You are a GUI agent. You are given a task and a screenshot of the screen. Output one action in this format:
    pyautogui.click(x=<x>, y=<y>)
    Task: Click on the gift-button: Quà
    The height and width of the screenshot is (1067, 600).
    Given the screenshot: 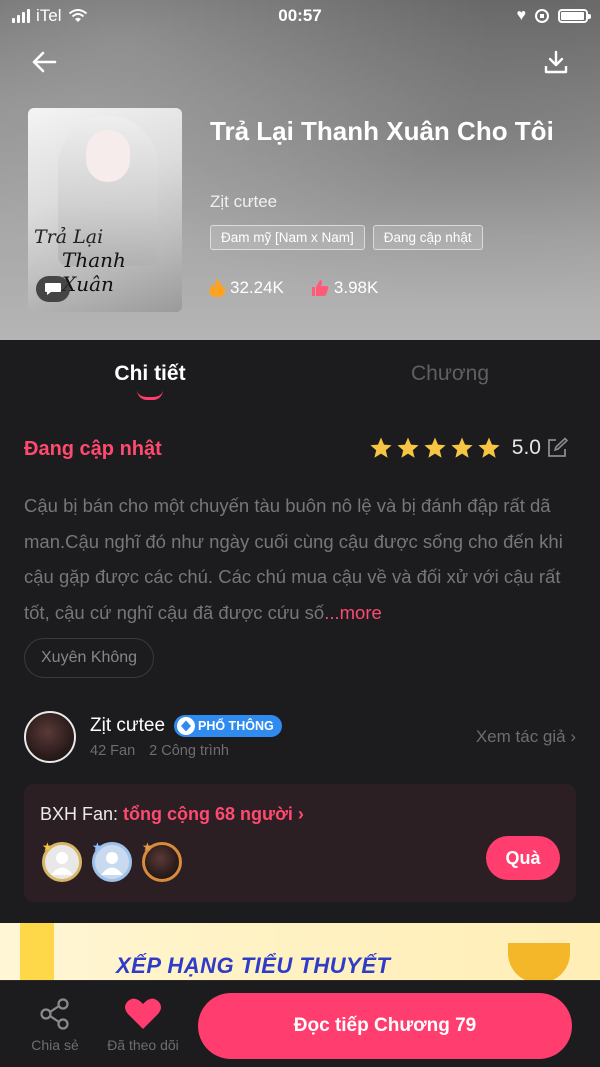 What is the action you would take?
    pyautogui.click(x=523, y=858)
    